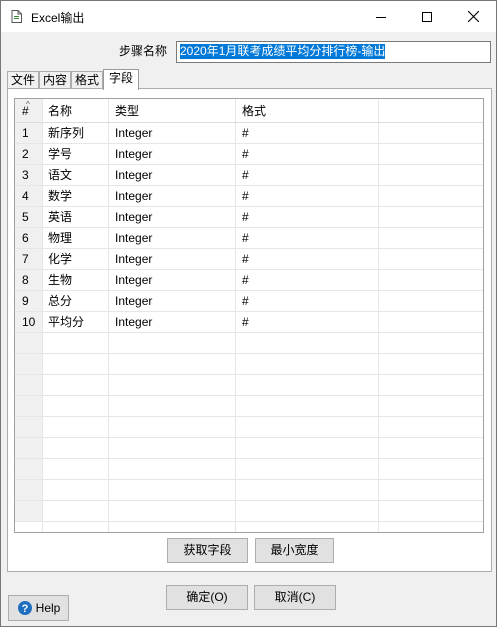 The image size is (497, 627). I want to click on get-fields-button: 获取字段, so click(207, 550).